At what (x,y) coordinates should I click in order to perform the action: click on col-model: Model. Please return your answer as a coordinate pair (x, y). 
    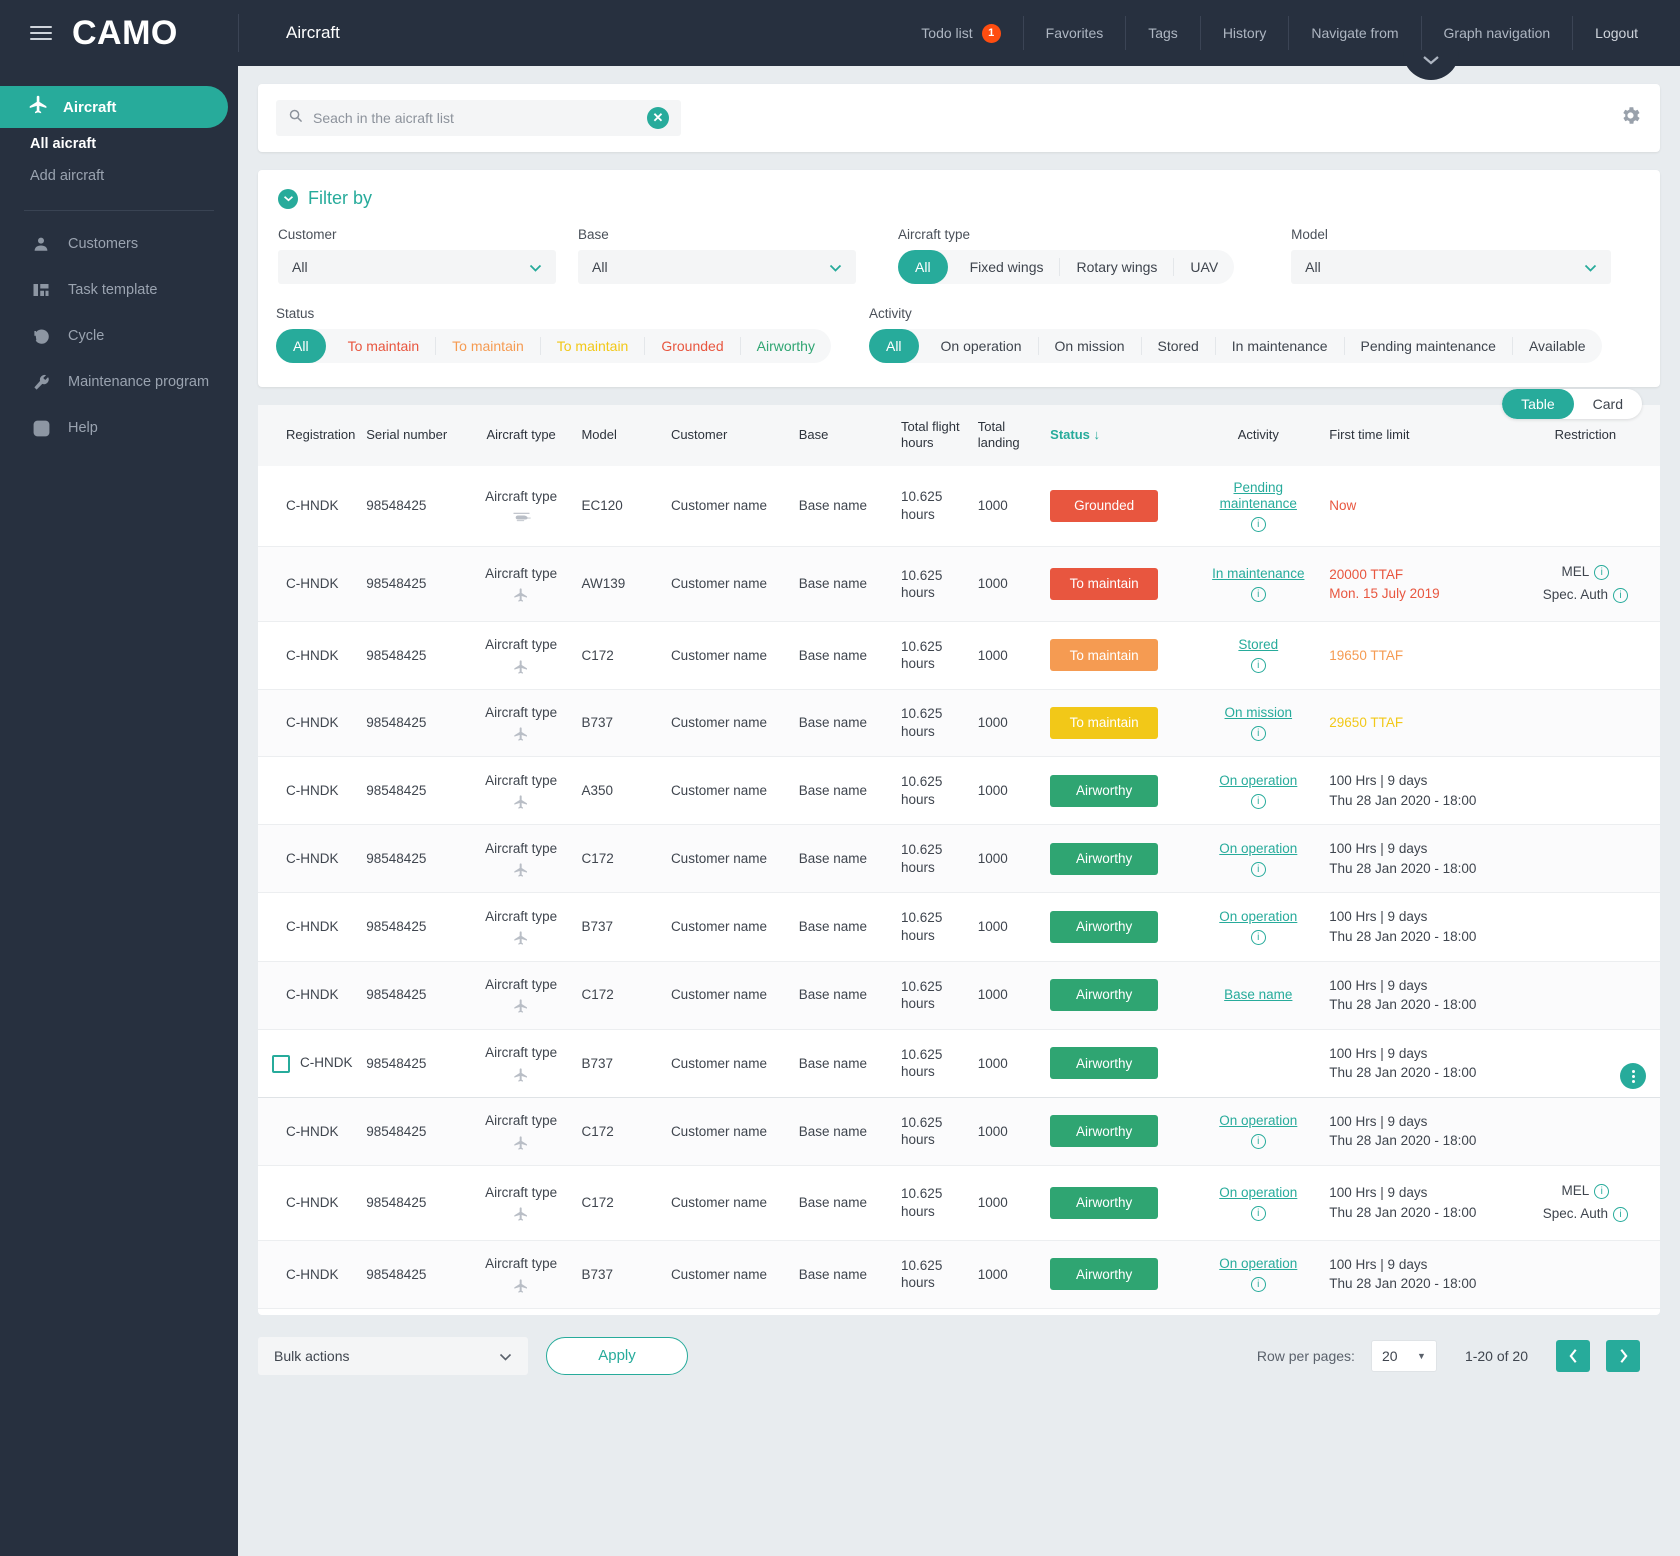
    Looking at the image, I should click on (620, 435).